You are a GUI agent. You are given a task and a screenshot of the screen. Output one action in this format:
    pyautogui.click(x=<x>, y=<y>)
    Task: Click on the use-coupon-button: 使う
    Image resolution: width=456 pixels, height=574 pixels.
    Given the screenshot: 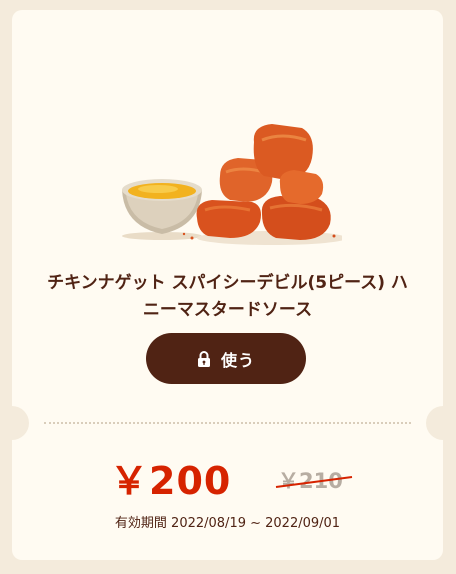 What is the action you would take?
    pyautogui.click(x=226, y=358)
    